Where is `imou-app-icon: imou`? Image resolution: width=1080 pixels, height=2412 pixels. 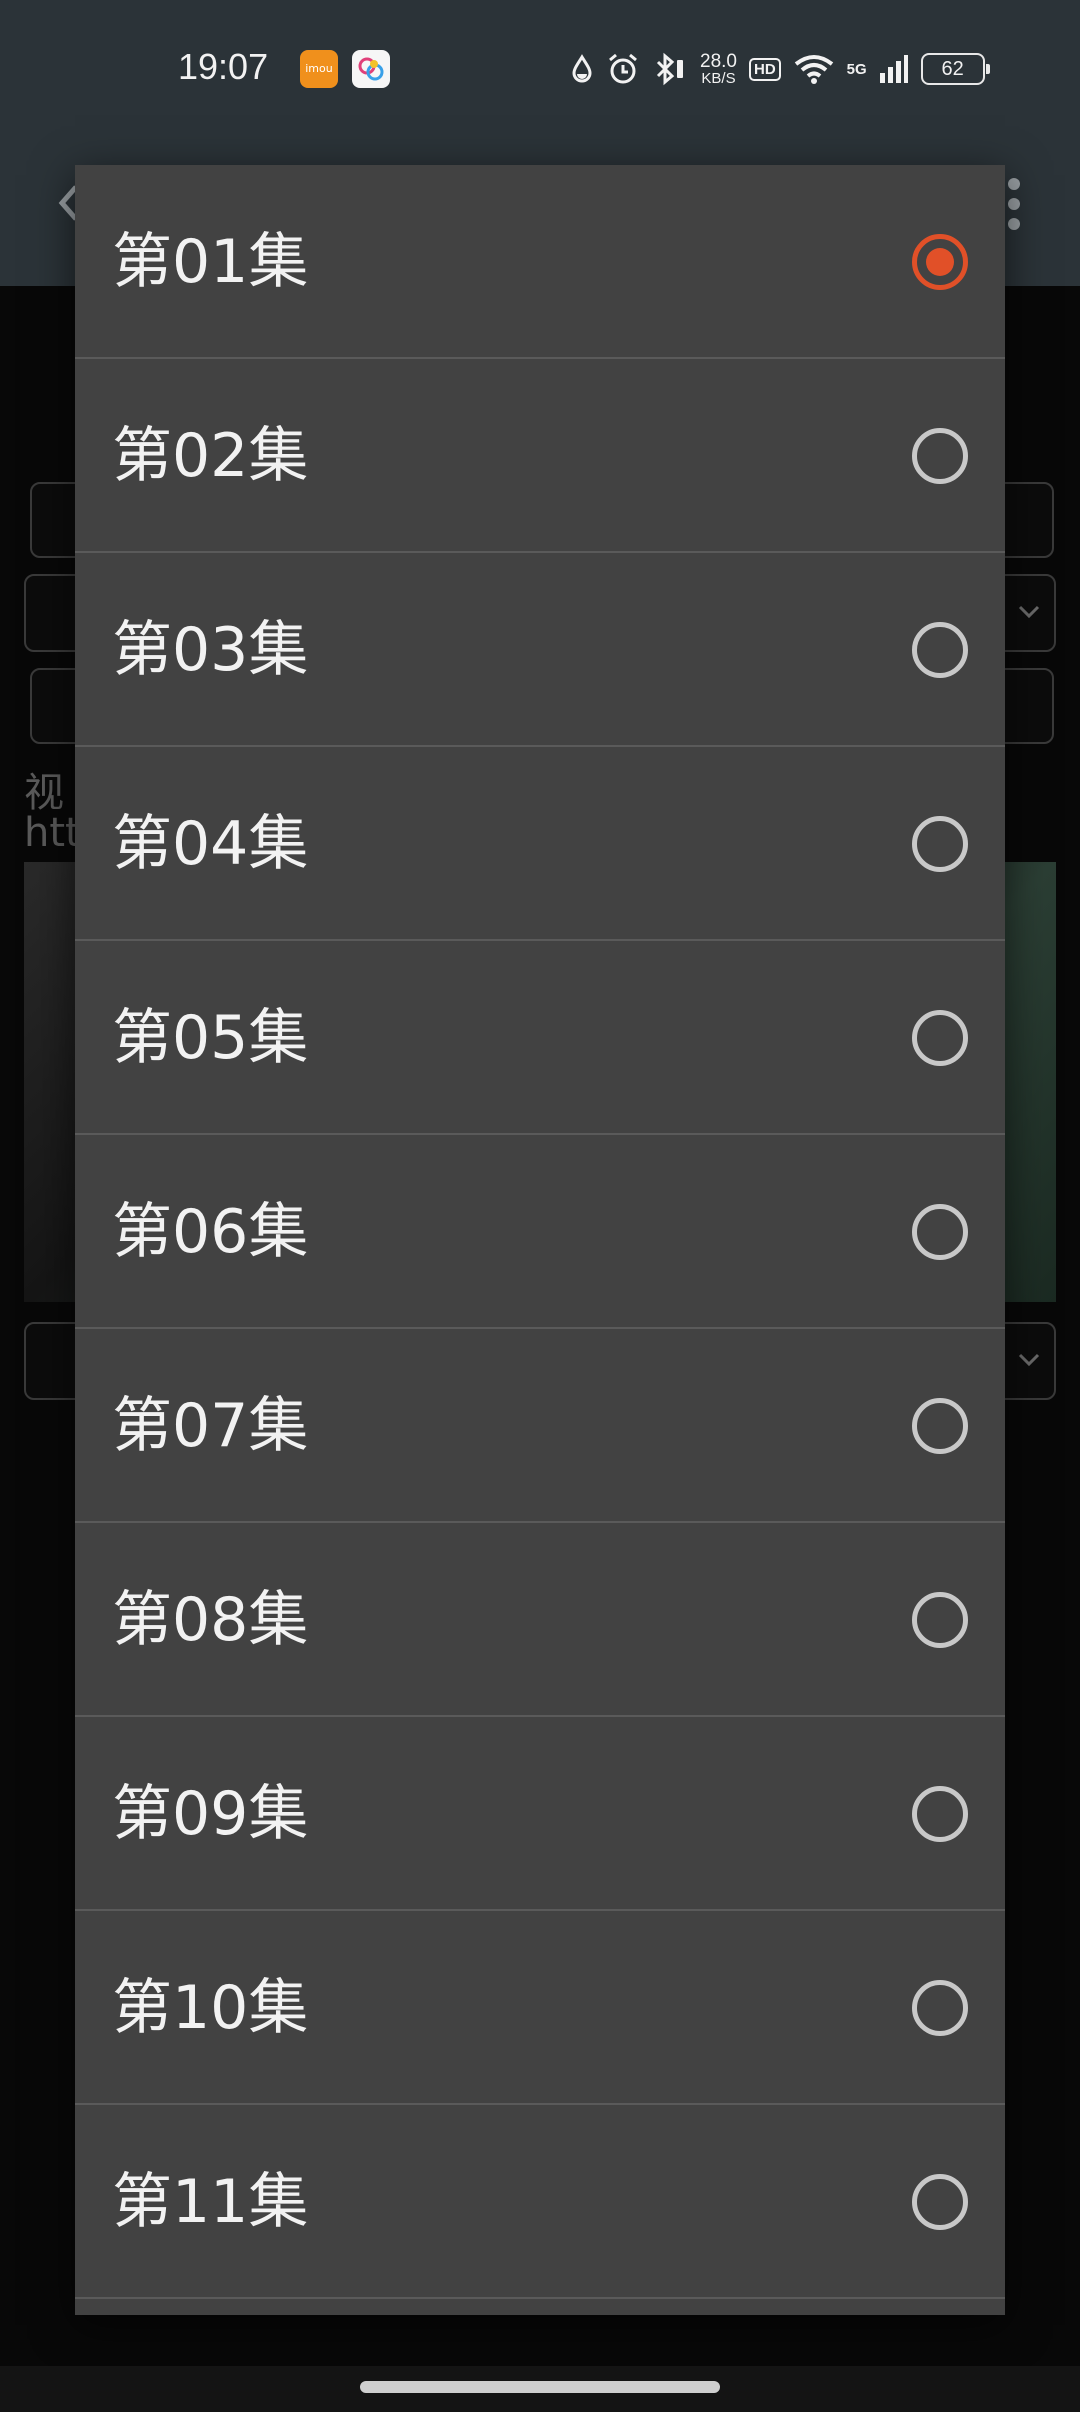 imou-app-icon: imou is located at coordinates (319, 69).